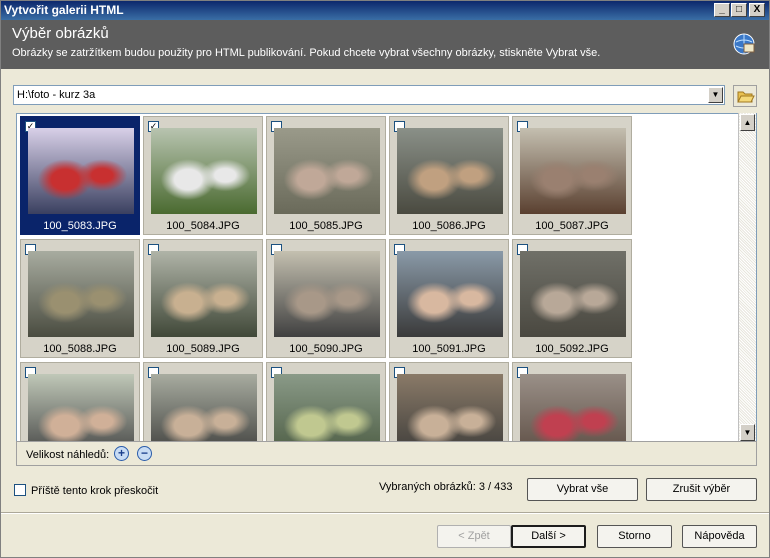 The width and height of the screenshot is (770, 558). What do you see at coordinates (747, 432) in the screenshot?
I see `scroll-down-button: ▼` at bounding box center [747, 432].